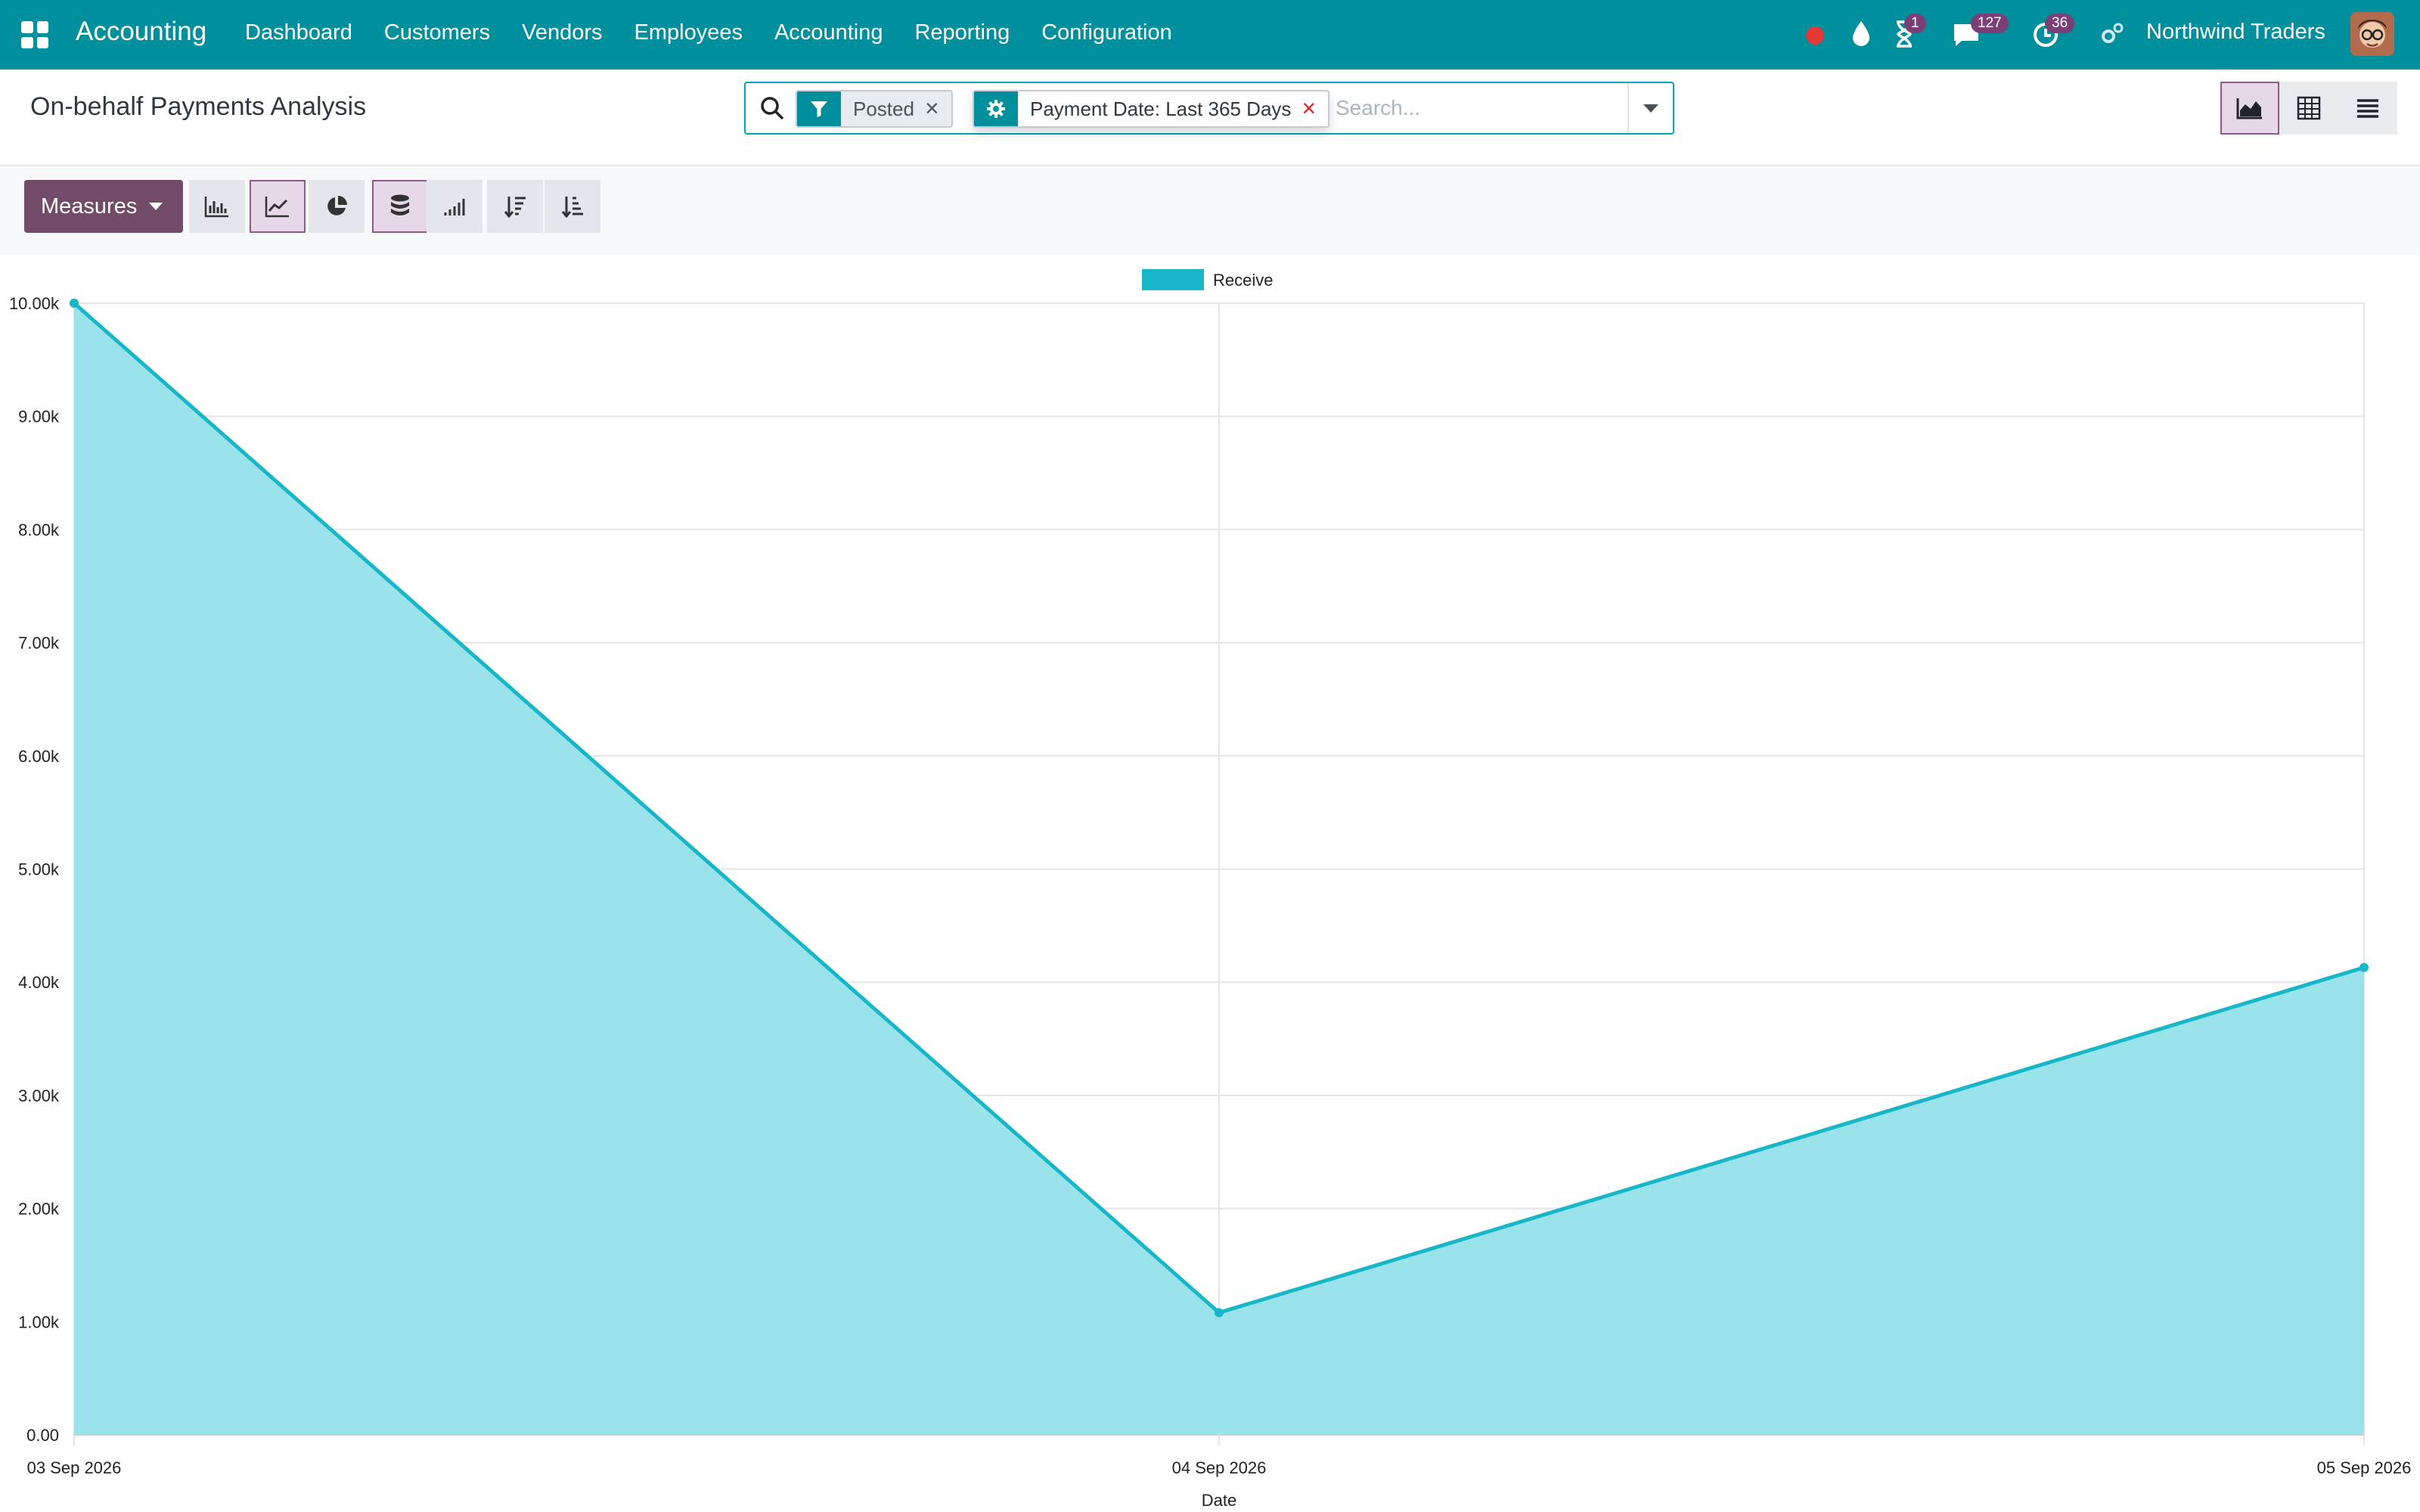  I want to click on area-chart-icon, so click(2249, 109).